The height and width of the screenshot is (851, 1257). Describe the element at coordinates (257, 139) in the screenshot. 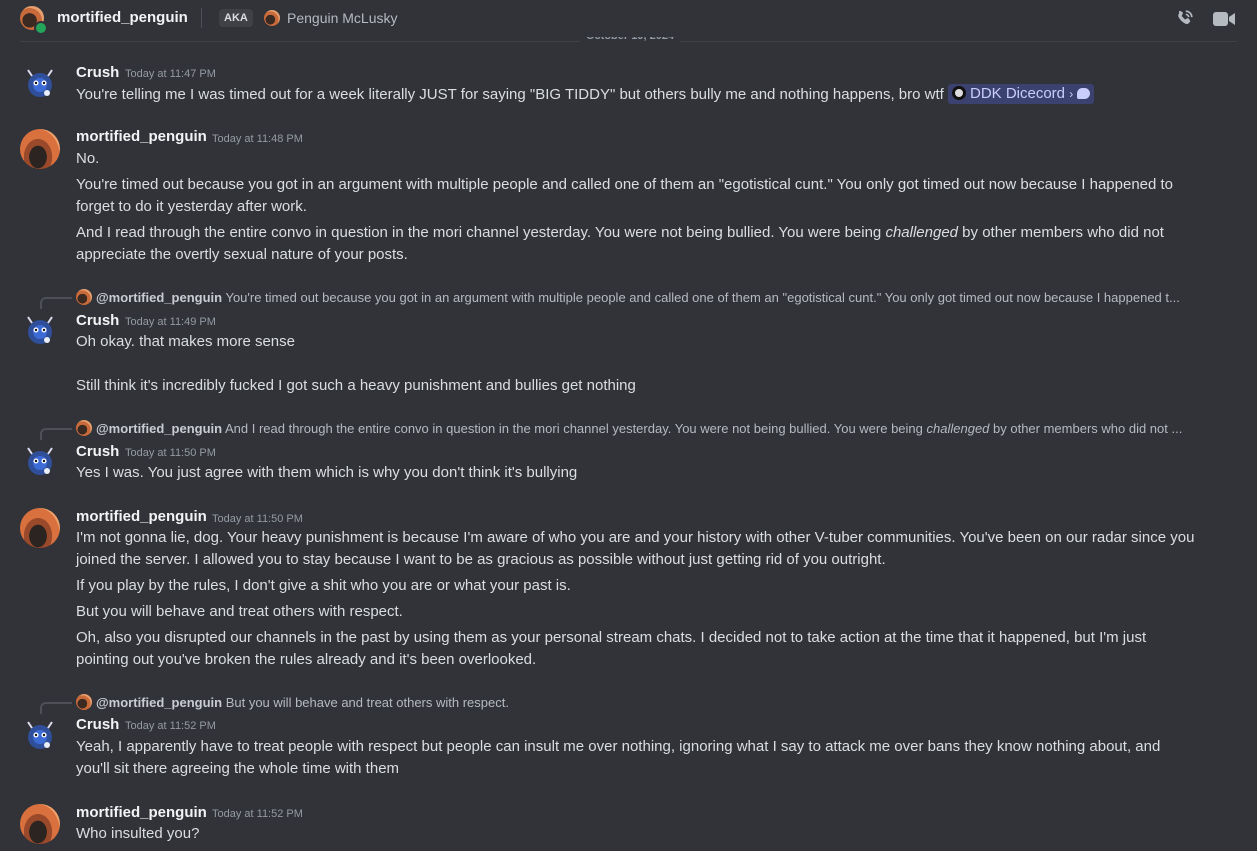

I see `timestamp: Today at 11:48 PM` at that location.